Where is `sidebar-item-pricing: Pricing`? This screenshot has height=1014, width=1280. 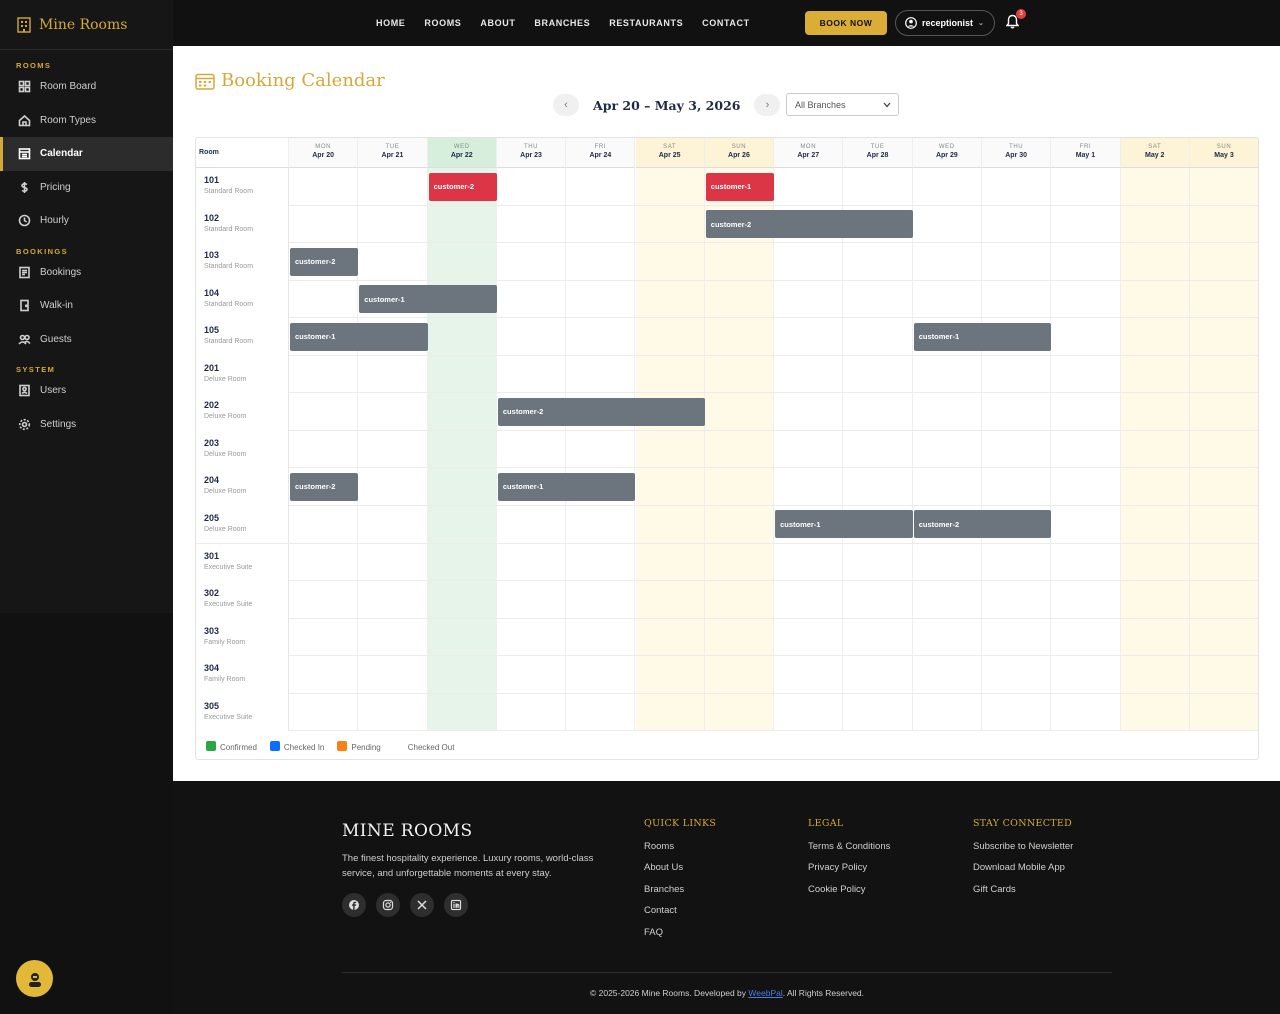
sidebar-item-pricing: Pricing is located at coordinates (86, 188).